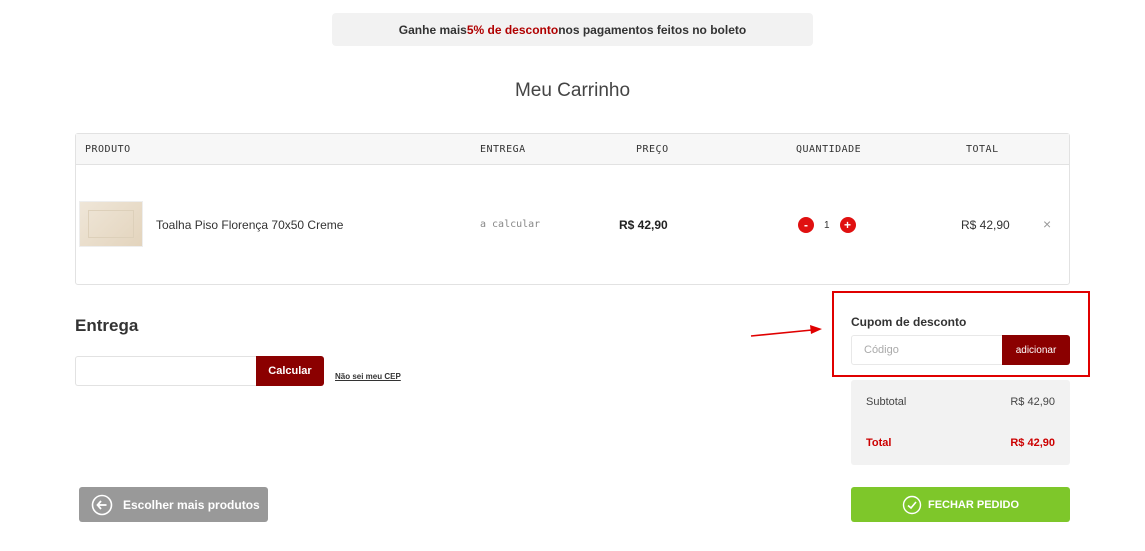 This screenshot has width=1145, height=551. I want to click on increase-quantity-button: +, so click(847, 225).